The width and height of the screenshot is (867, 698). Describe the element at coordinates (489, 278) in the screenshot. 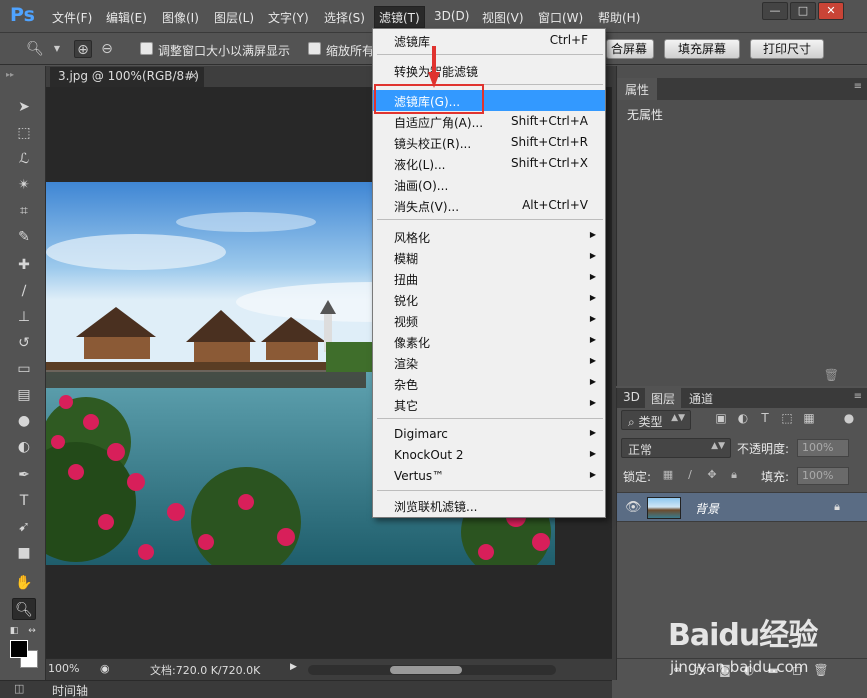

I see `menu-item-distort: 扭曲 ▶` at that location.